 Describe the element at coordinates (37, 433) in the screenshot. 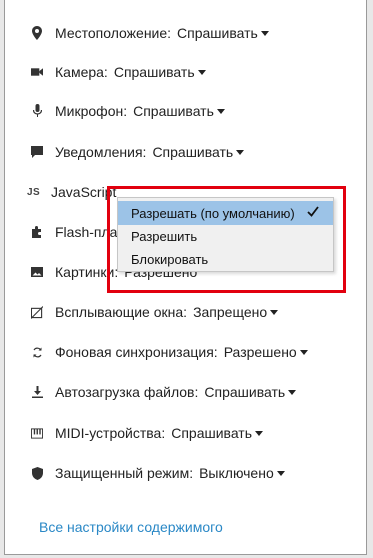

I see `midi-icon` at that location.